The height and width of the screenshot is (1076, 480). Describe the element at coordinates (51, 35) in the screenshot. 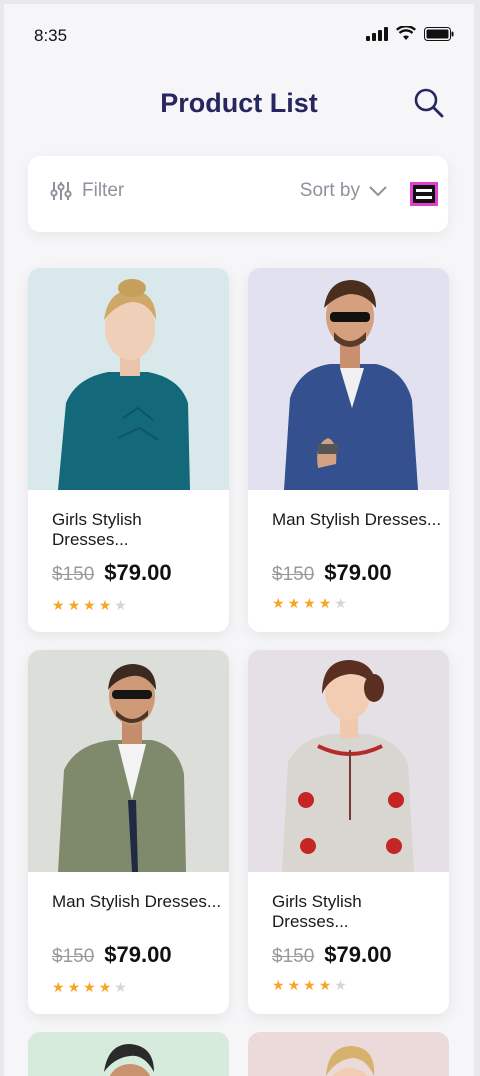

I see `status-time: 8:35` at that location.